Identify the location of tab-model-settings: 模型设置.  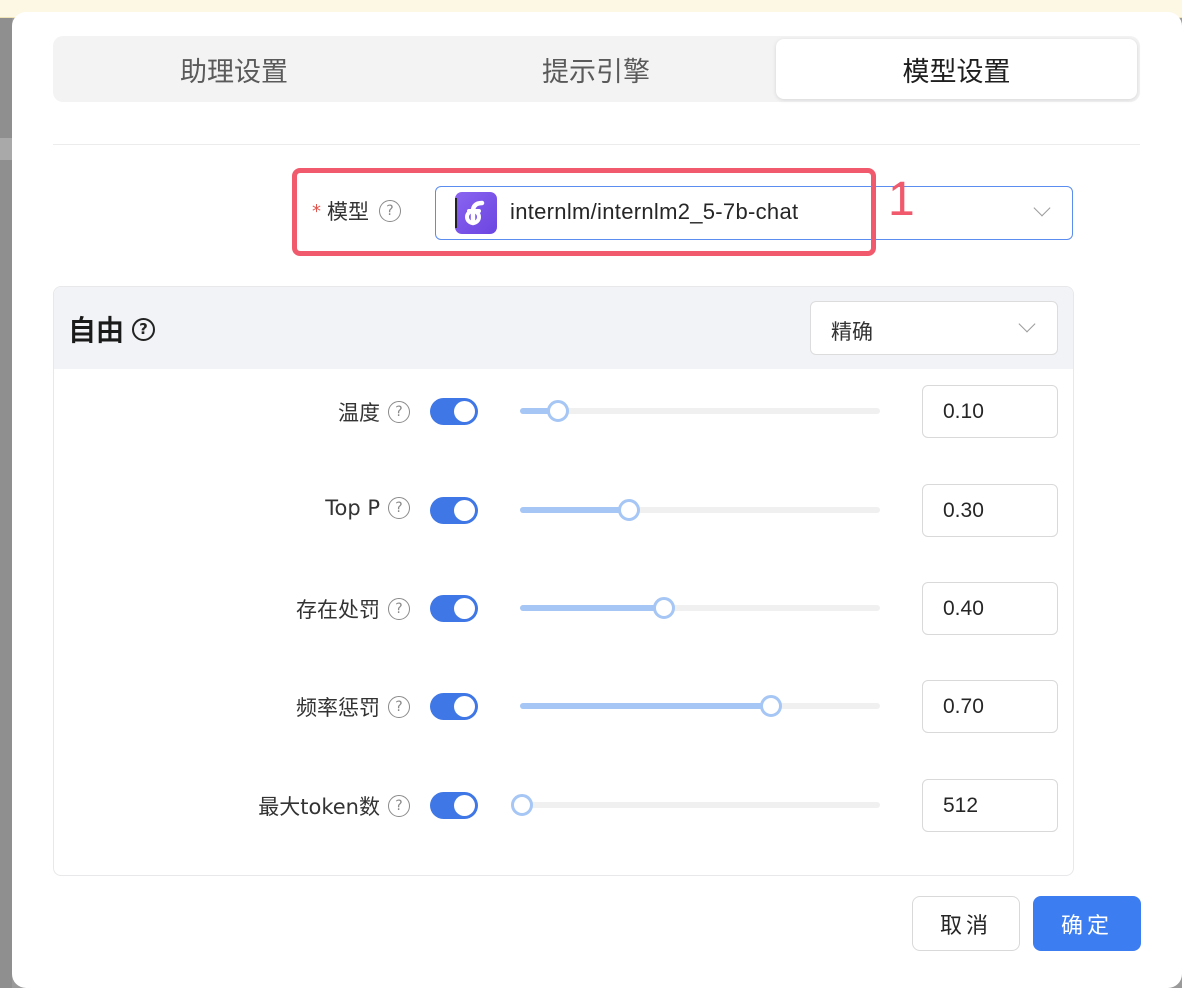
(956, 69).